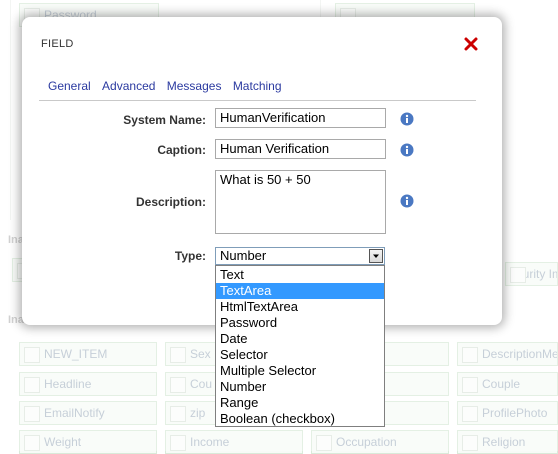 This screenshot has width=558, height=454. I want to click on description-value: What is 50 + 50, so click(265, 179).